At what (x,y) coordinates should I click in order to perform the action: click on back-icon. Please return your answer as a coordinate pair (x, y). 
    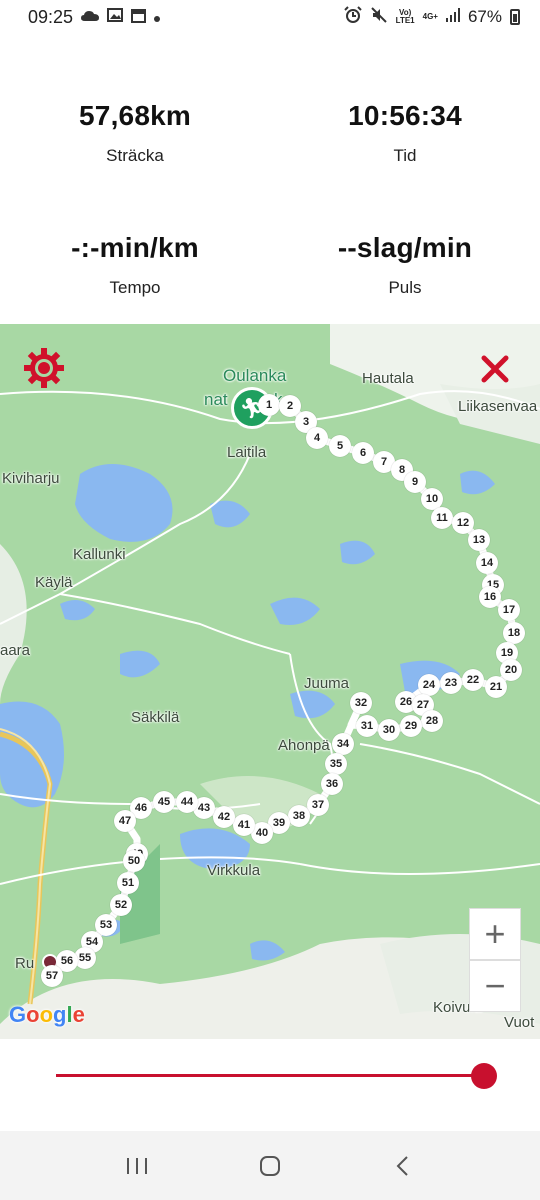
    Looking at the image, I should click on (402, 1165).